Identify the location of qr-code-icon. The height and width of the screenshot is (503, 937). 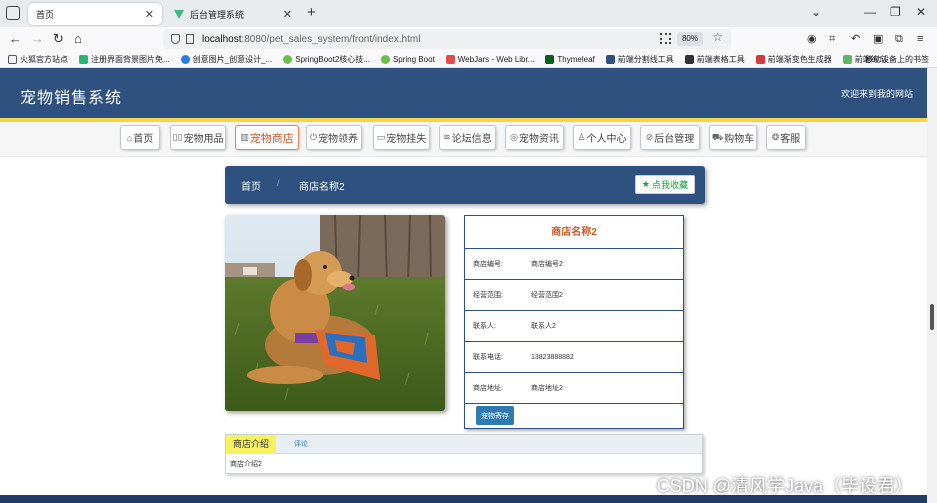
(665, 38).